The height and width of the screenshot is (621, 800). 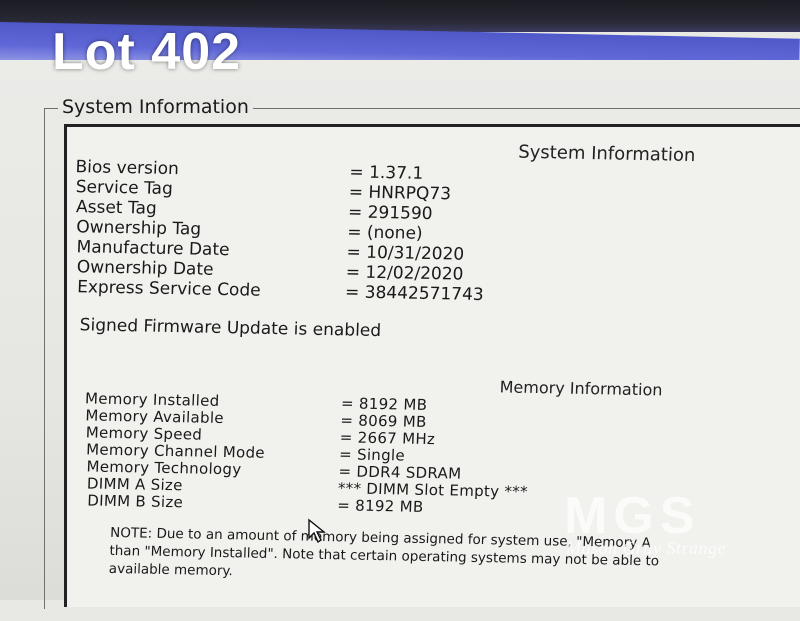 What do you see at coordinates (404, 273) in the screenshot?
I see `system-row-value: = 12/02/2020` at bounding box center [404, 273].